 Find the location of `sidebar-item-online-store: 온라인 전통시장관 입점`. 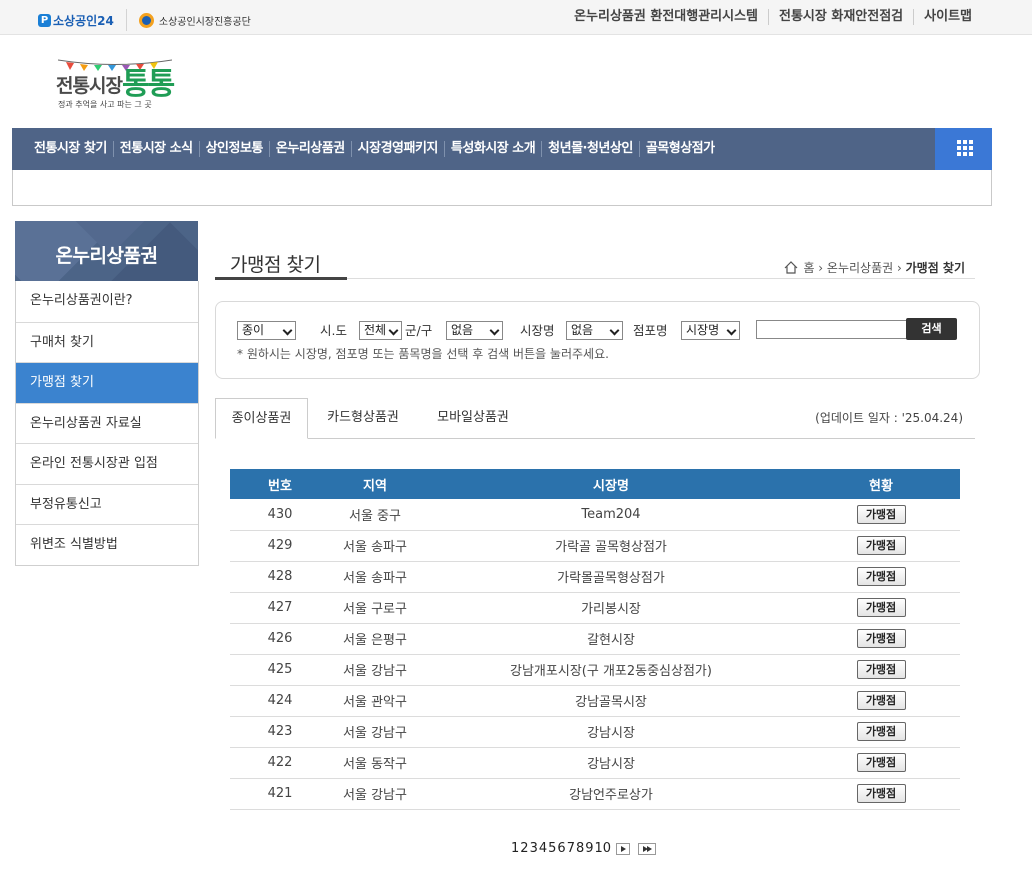

sidebar-item-online-store: 온라인 전통시장관 입점 is located at coordinates (107, 463).